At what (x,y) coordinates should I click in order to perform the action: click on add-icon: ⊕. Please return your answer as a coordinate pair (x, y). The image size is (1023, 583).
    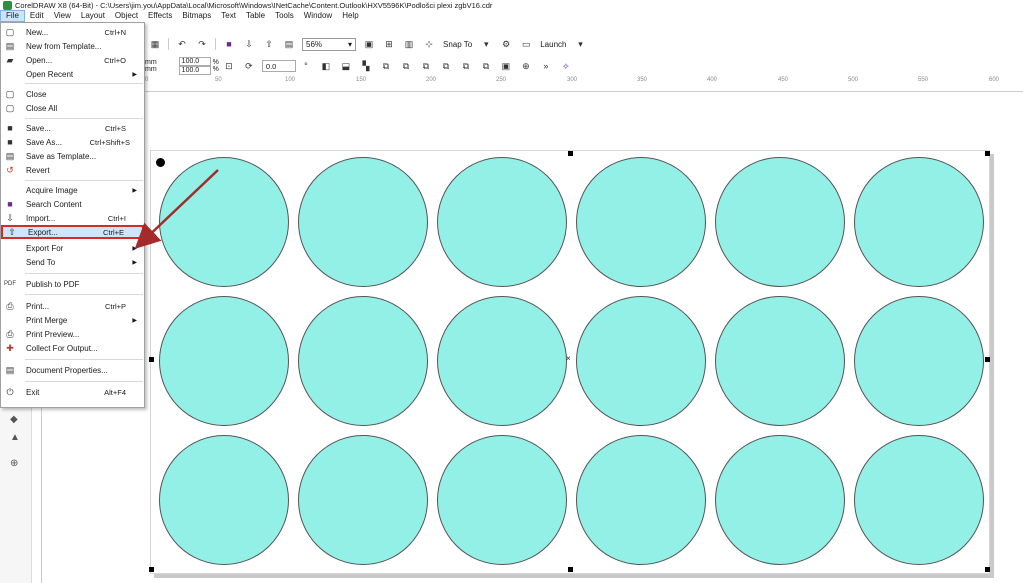
    Looking at the image, I should click on (526, 66).